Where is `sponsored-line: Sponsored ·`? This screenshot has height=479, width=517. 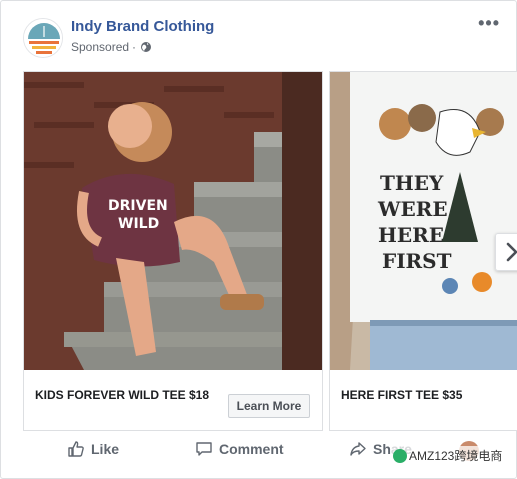
sponsored-line: Sponsored · is located at coordinates (111, 47).